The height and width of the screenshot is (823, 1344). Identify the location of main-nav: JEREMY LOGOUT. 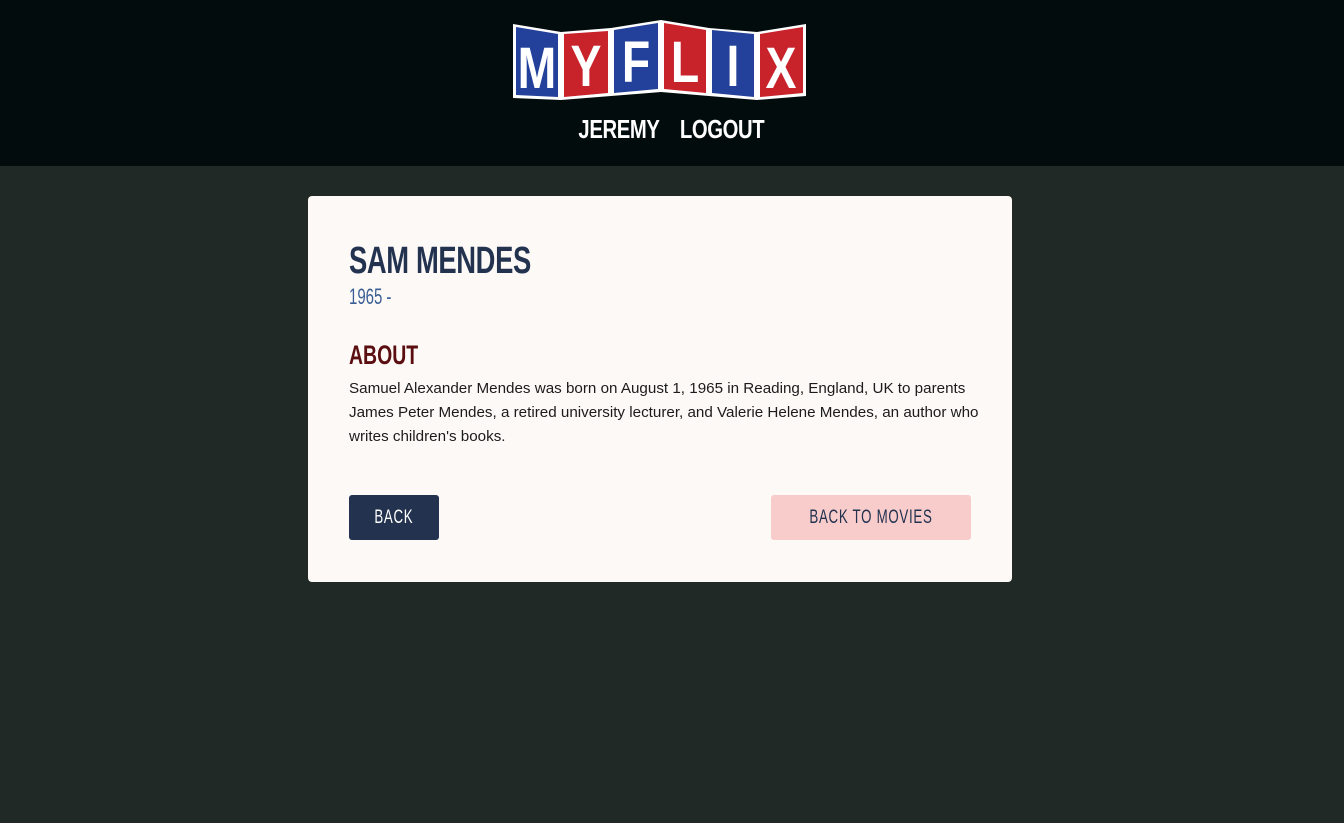
(672, 129).